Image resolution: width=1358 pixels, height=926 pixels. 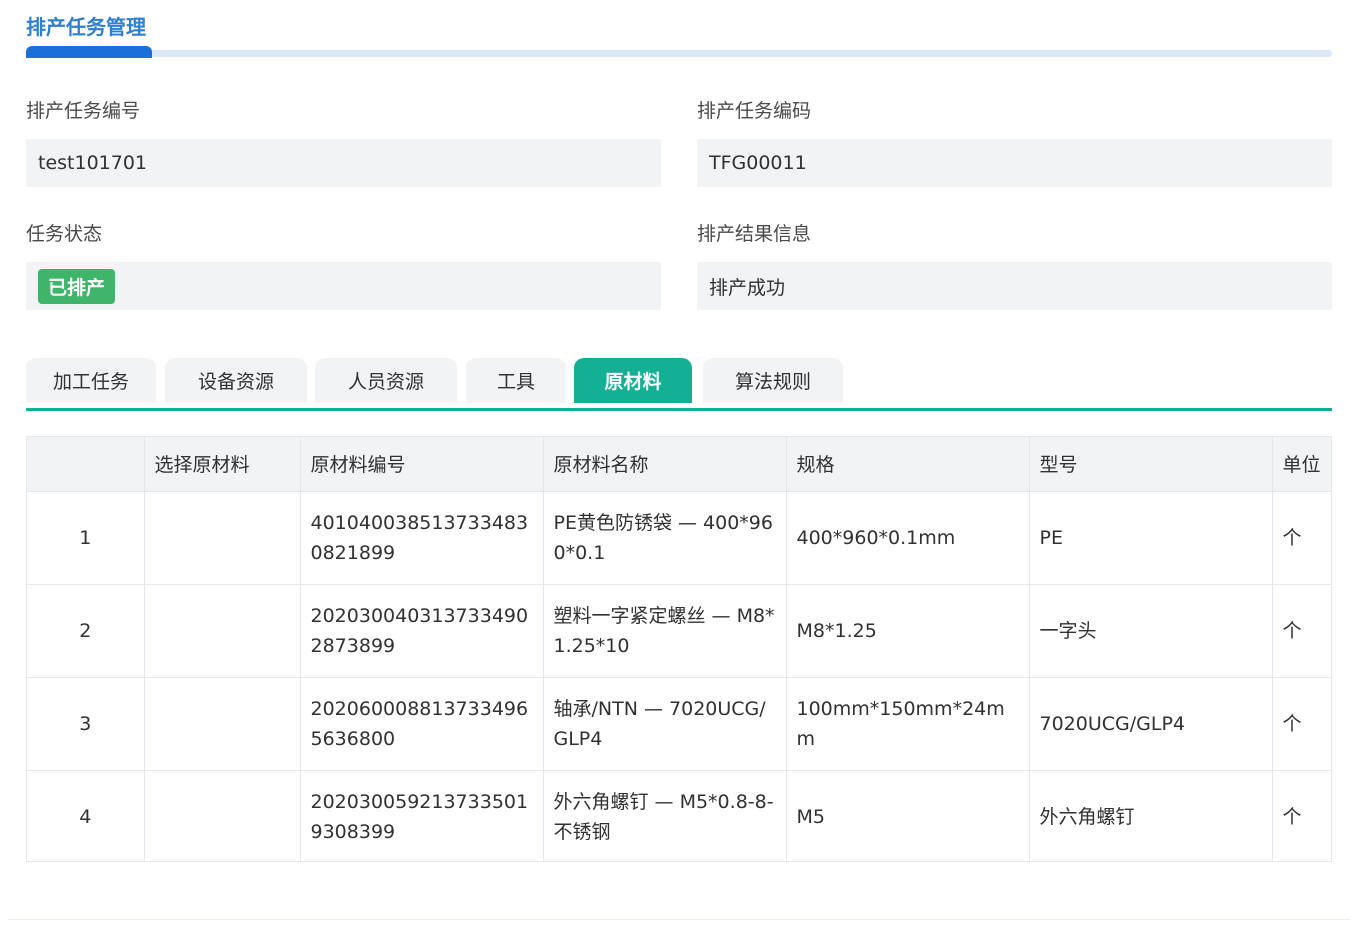 I want to click on header-spec: 规格, so click(x=908, y=464).